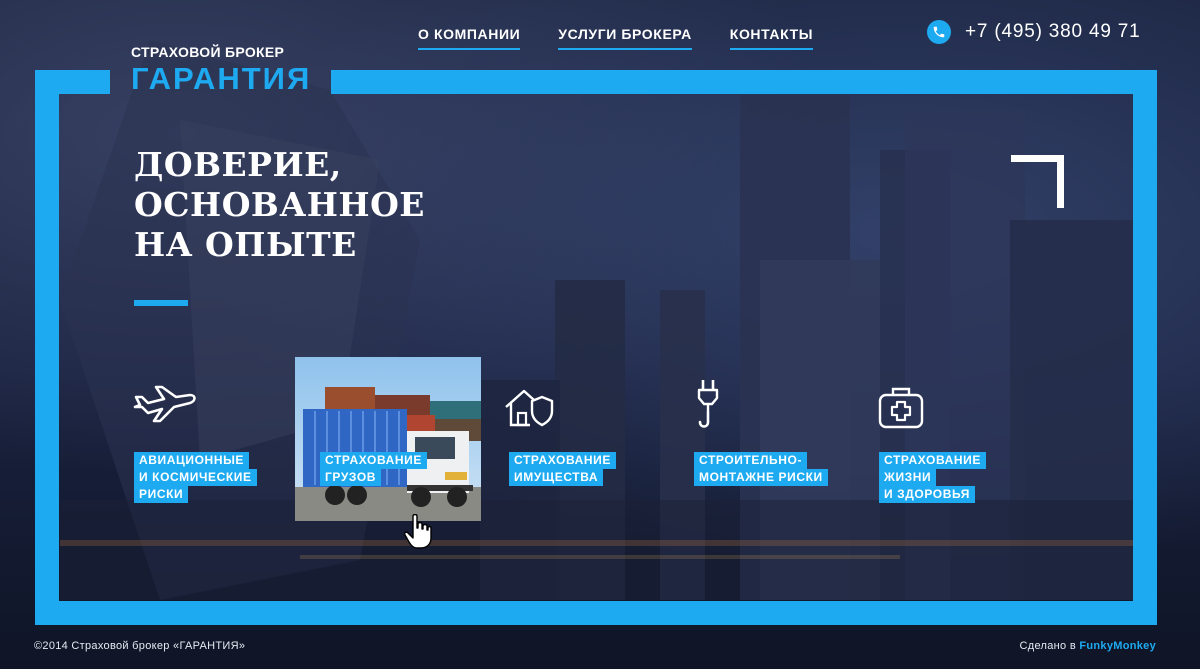 Image resolution: width=1200 pixels, height=669 pixels. I want to click on footer-credit: Сделано в FunkyMonkey, so click(1088, 646).